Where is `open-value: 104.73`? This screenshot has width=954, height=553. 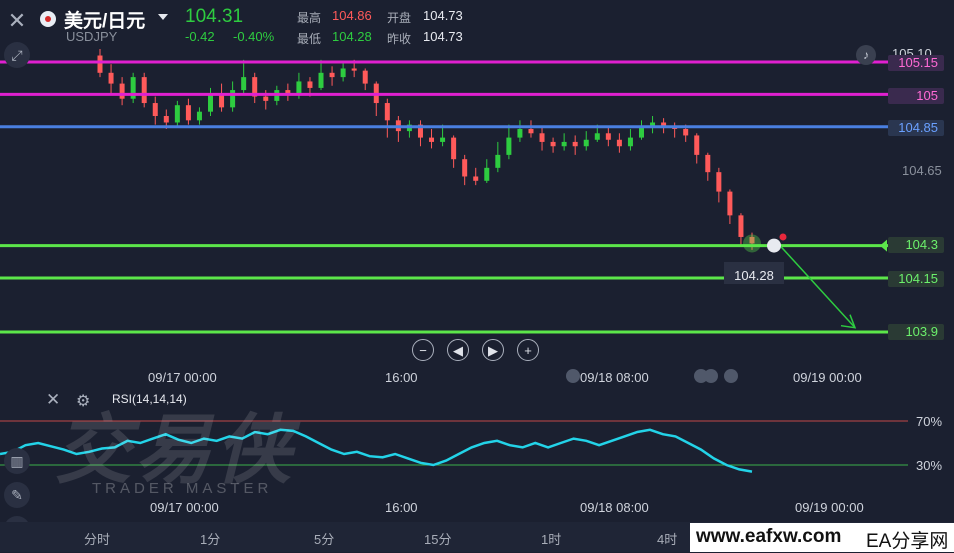
open-value: 104.73 is located at coordinates (443, 15).